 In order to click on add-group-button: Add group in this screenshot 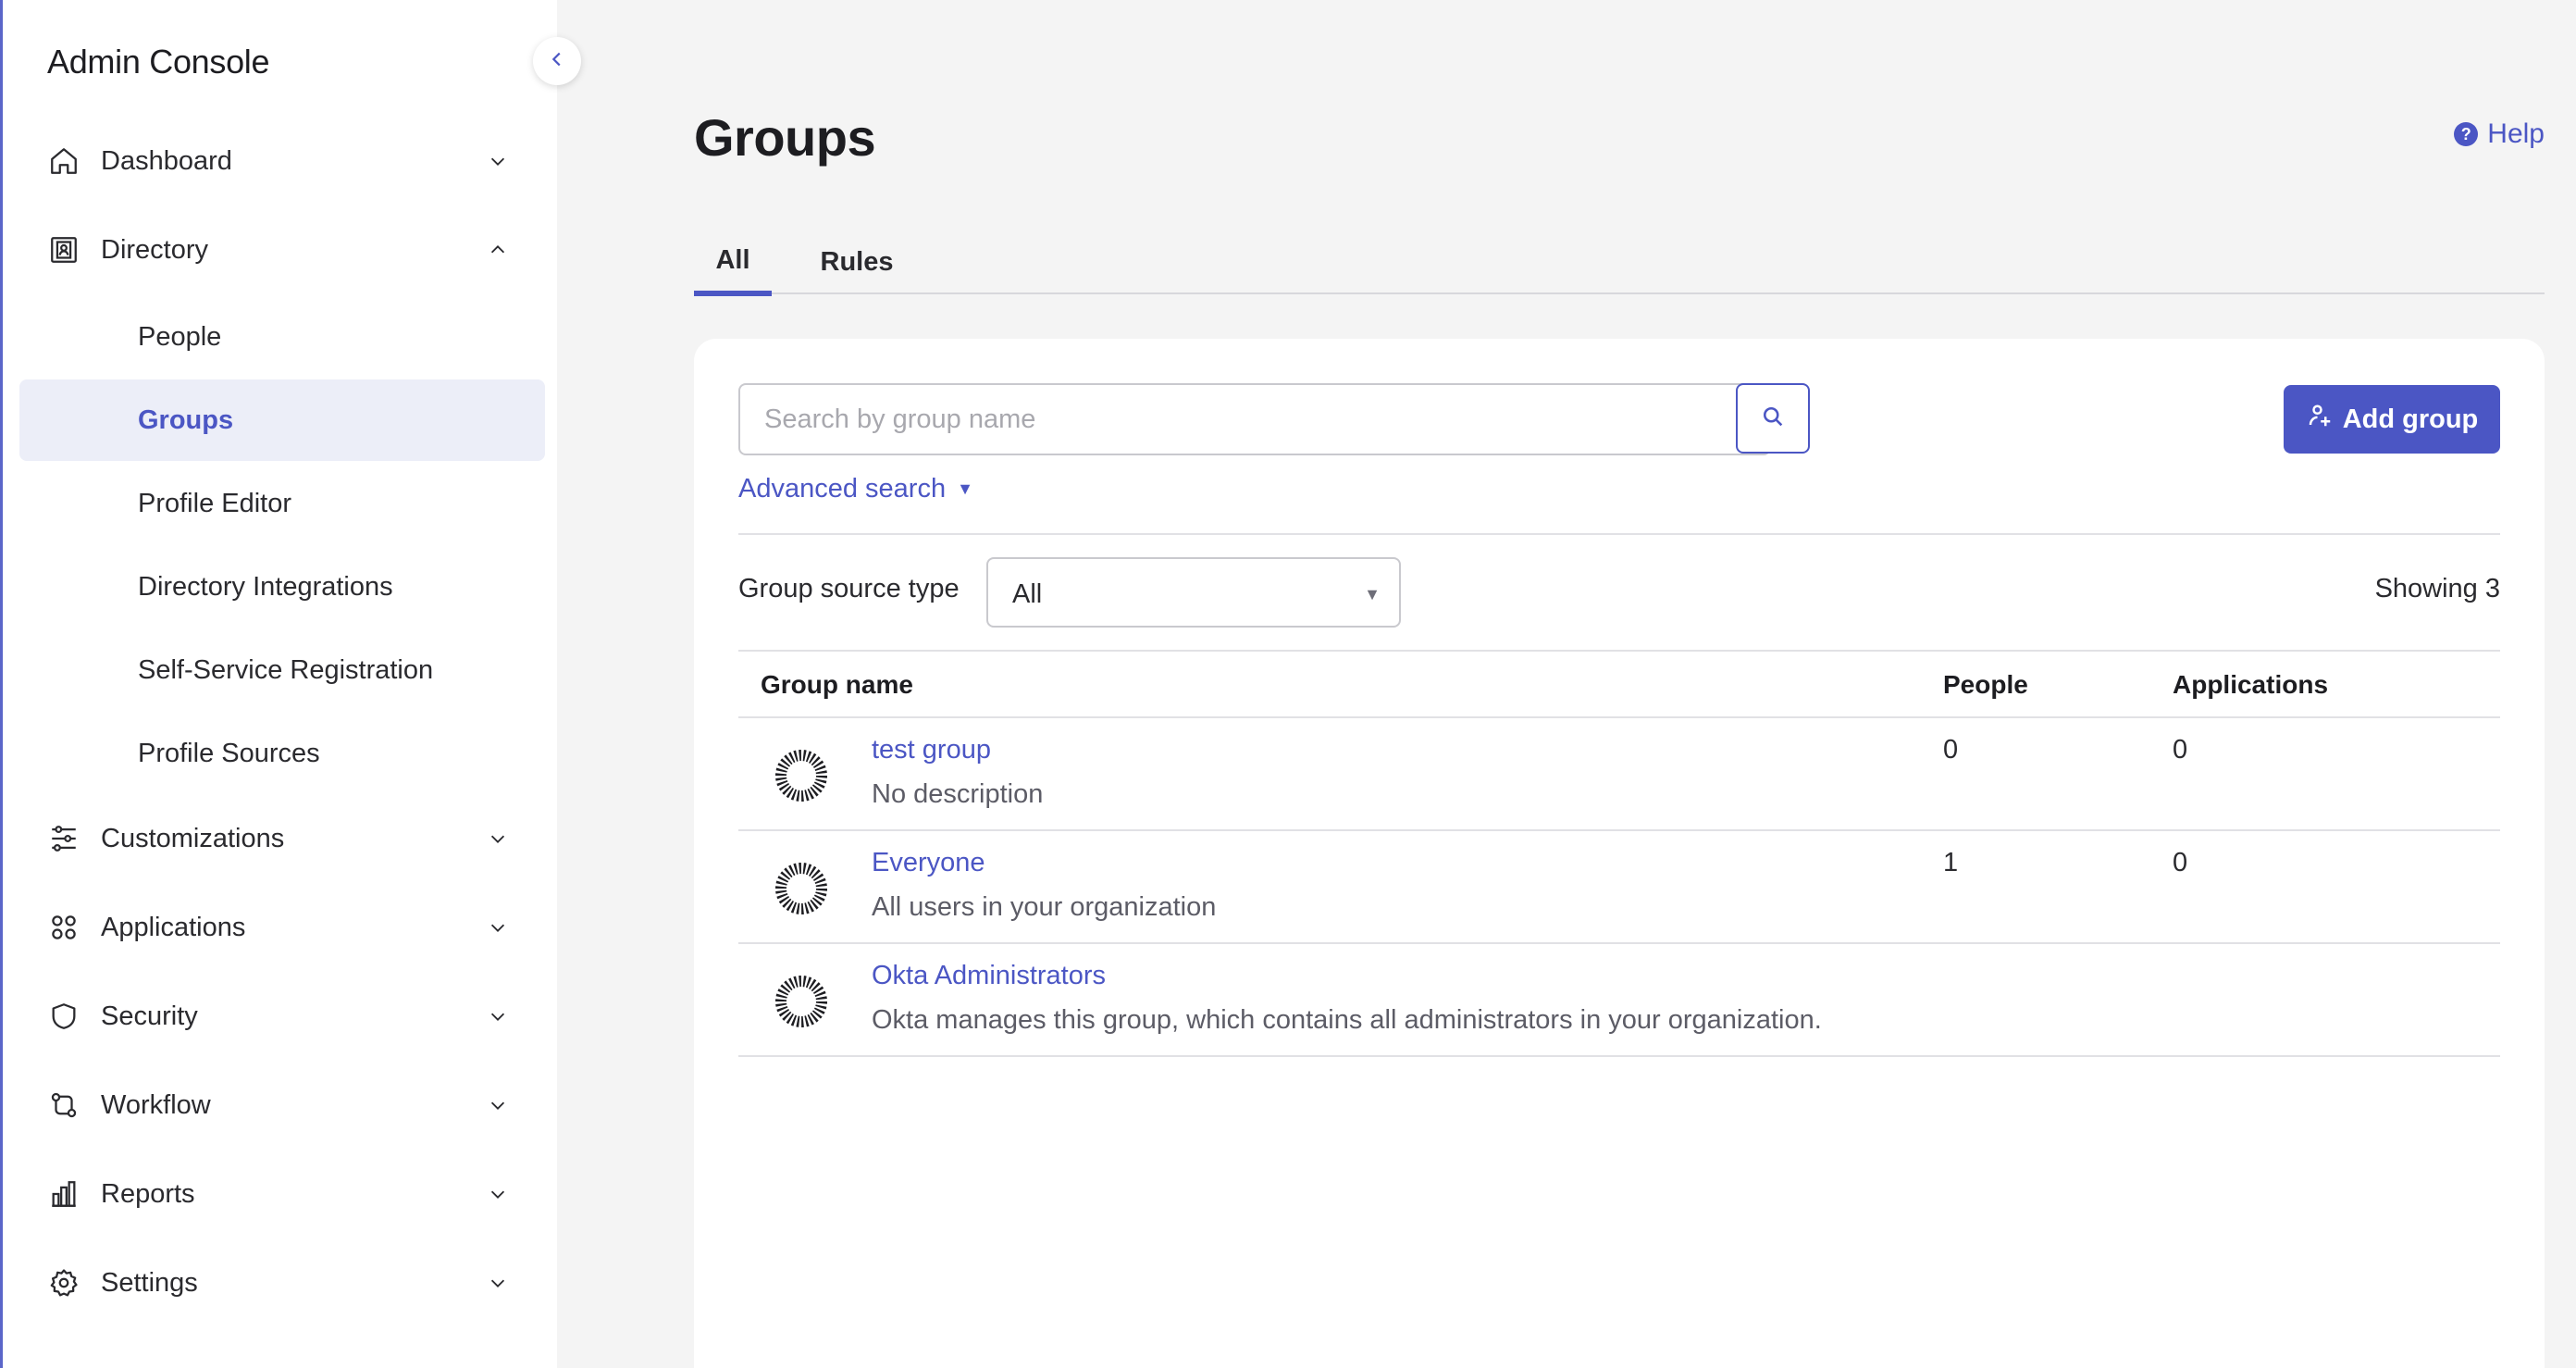, I will do `click(2392, 420)`.